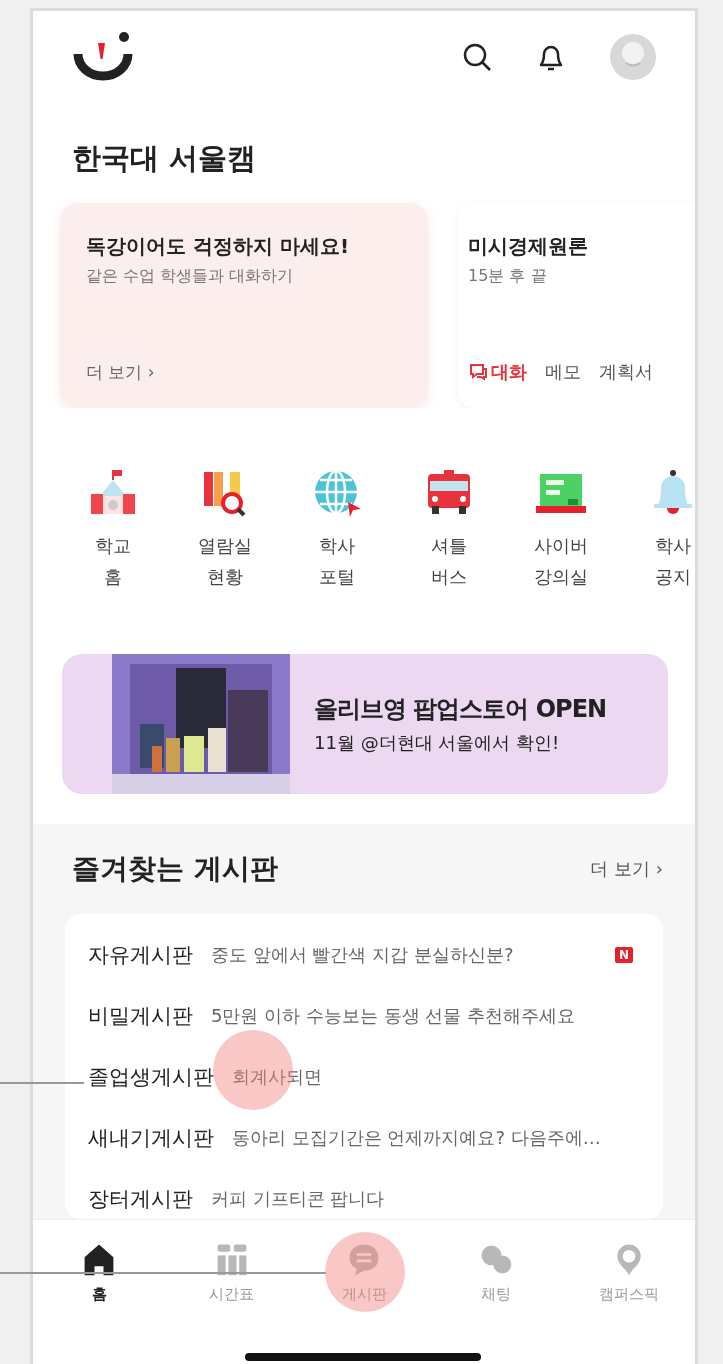  I want to click on latest-post: 커피 기프티콘 팝니다, so click(422, 1198).